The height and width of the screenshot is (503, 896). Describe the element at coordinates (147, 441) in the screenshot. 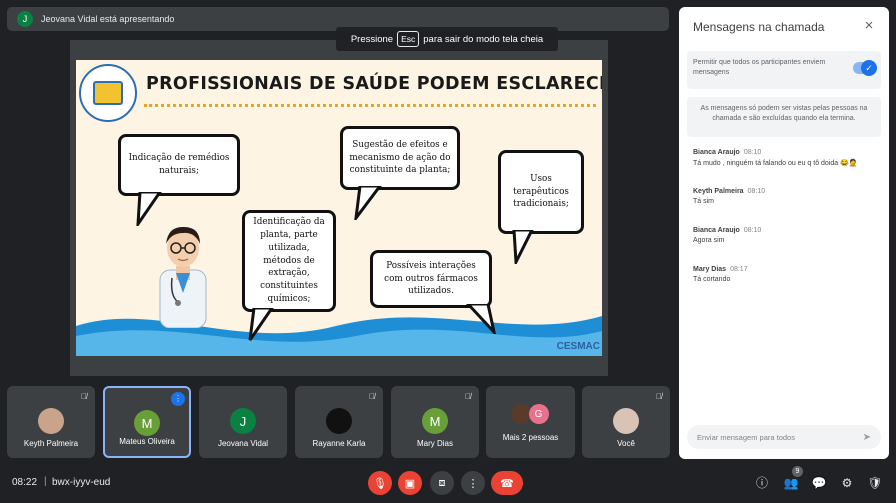

I see `participant-name: Mateus Oliveira` at that location.